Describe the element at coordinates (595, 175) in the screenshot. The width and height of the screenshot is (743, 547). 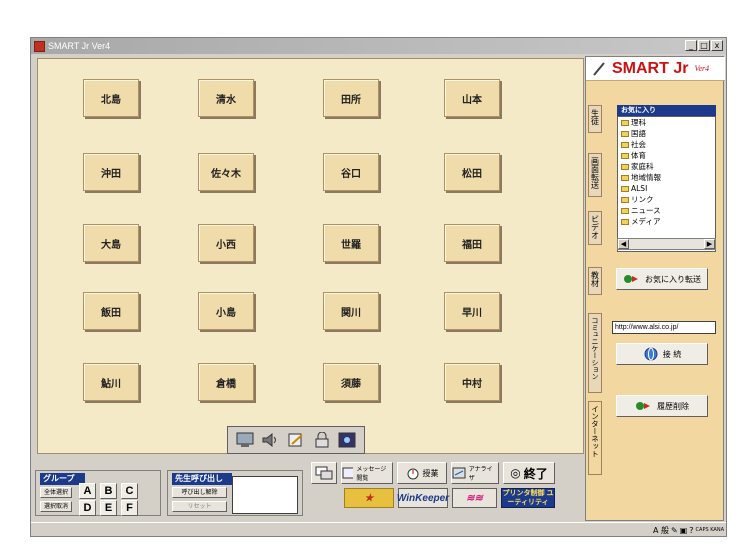
I see `tab-screen-transfer: 画面転送` at that location.